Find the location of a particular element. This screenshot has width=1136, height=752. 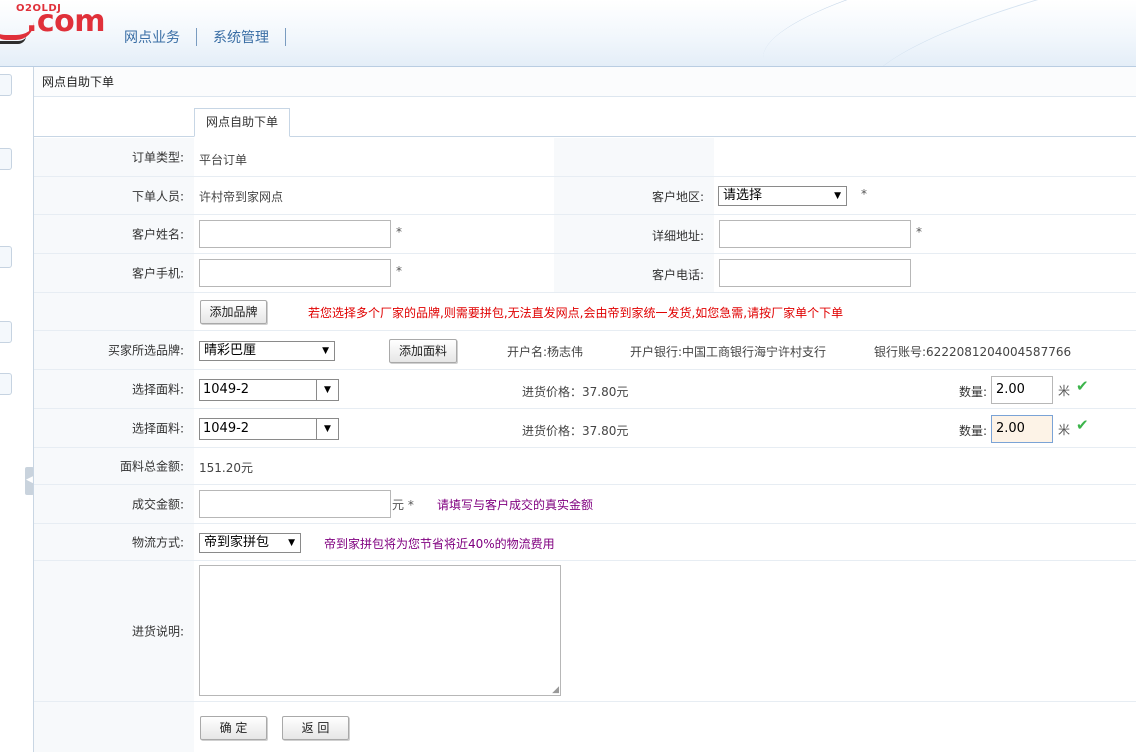

form-row-order-type: 订单类型: 平台订单 is located at coordinates (585, 157).